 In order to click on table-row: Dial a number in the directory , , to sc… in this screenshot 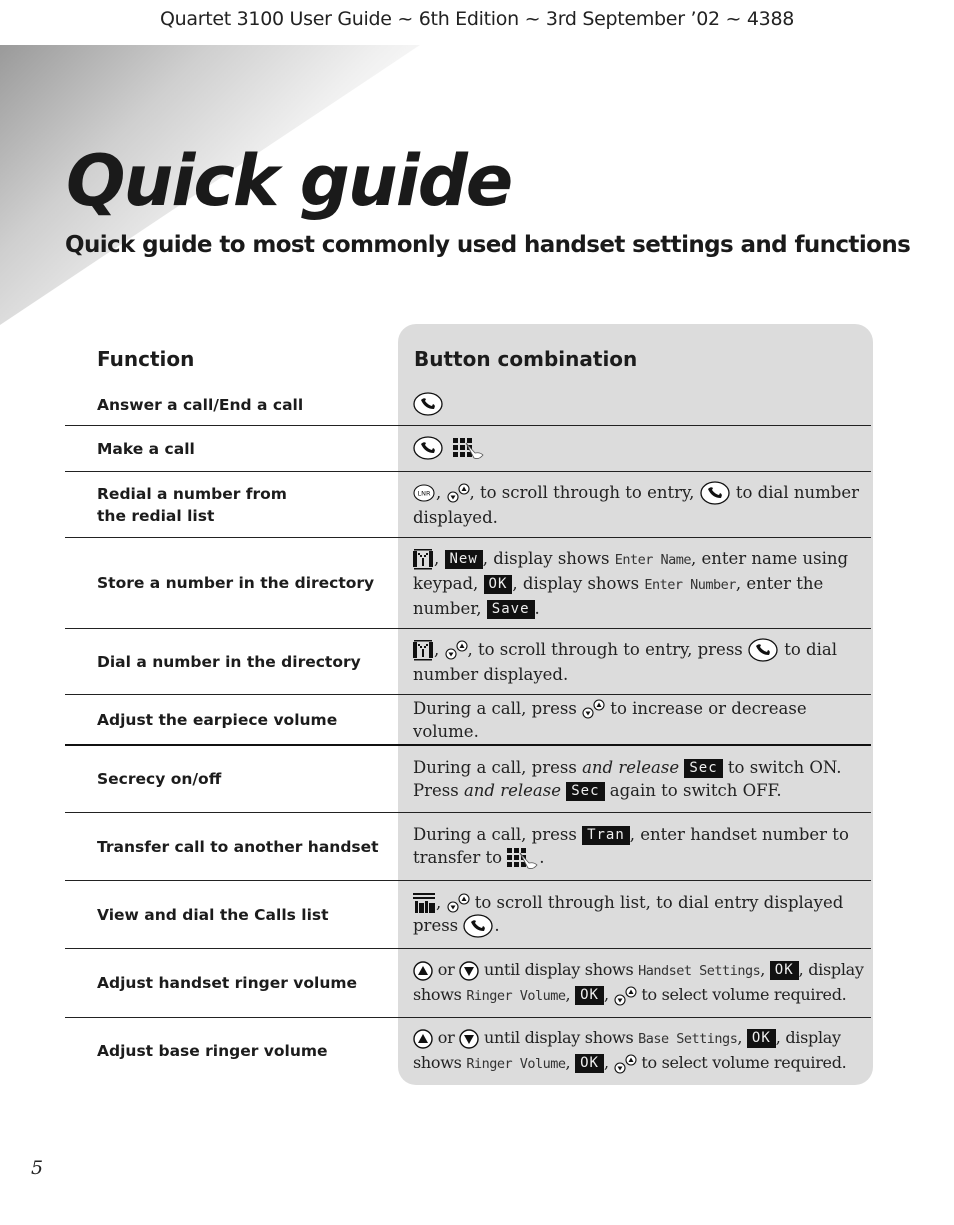, I will do `click(468, 662)`.